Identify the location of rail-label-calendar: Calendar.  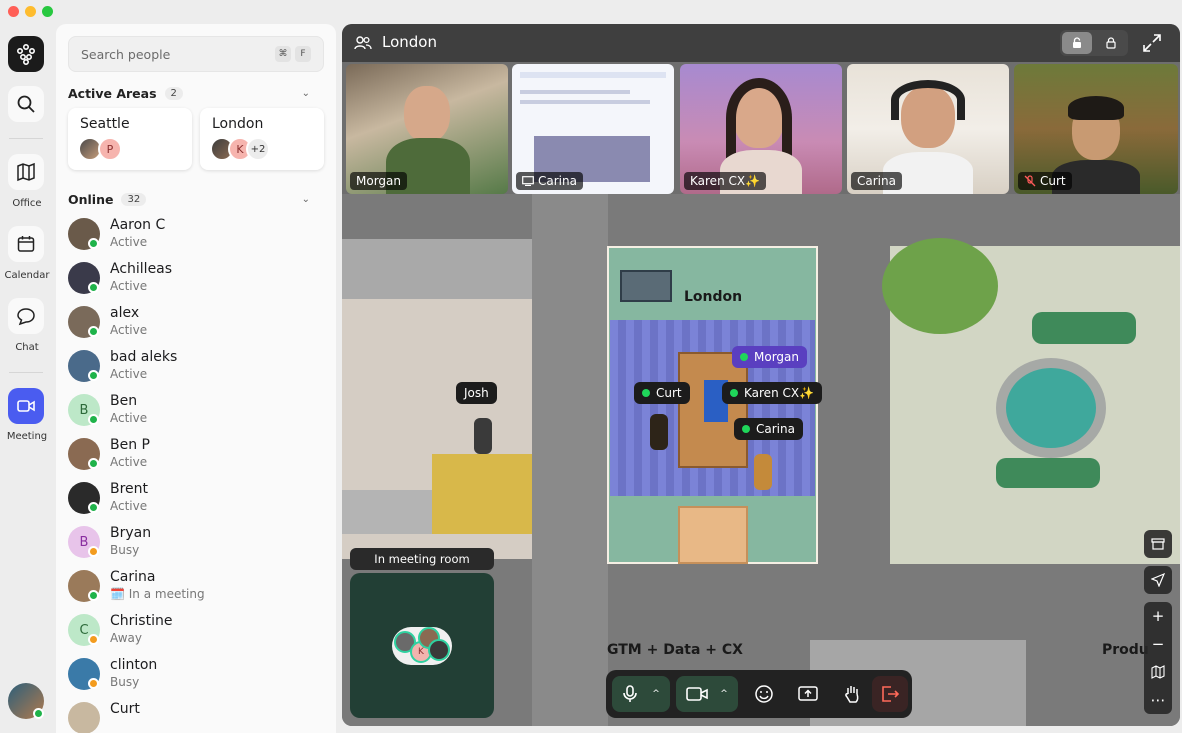
(27, 275).